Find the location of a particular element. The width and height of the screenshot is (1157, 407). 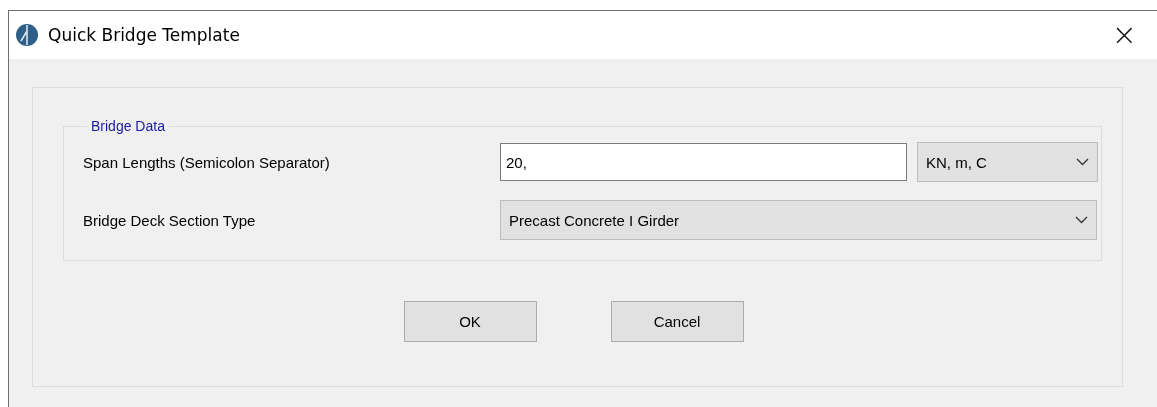

cancel-button: Cancel is located at coordinates (677, 321).